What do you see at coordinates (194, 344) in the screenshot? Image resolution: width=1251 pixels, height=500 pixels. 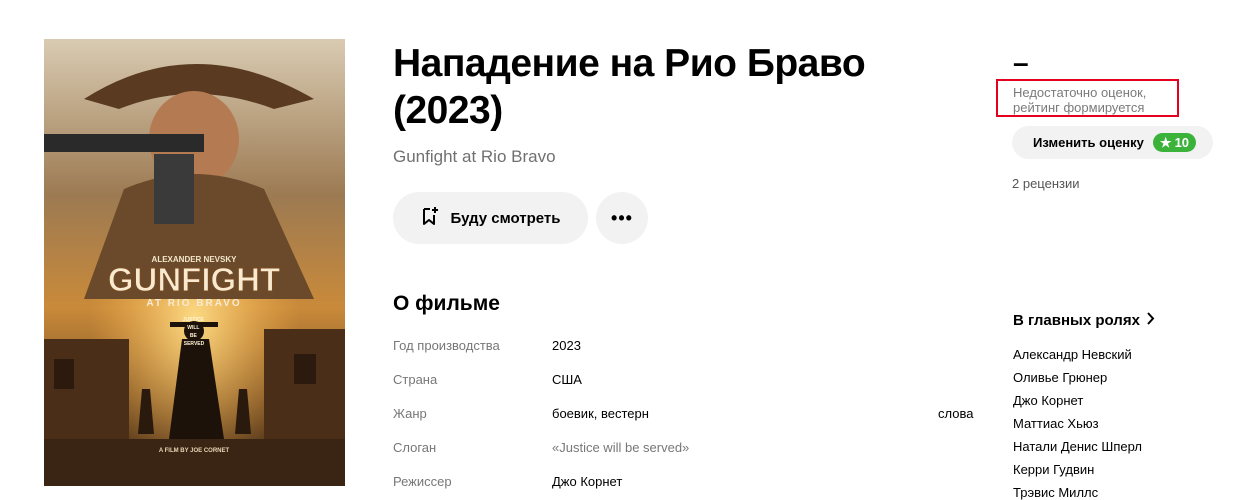 I see `poster-tagline-4: SERVED` at bounding box center [194, 344].